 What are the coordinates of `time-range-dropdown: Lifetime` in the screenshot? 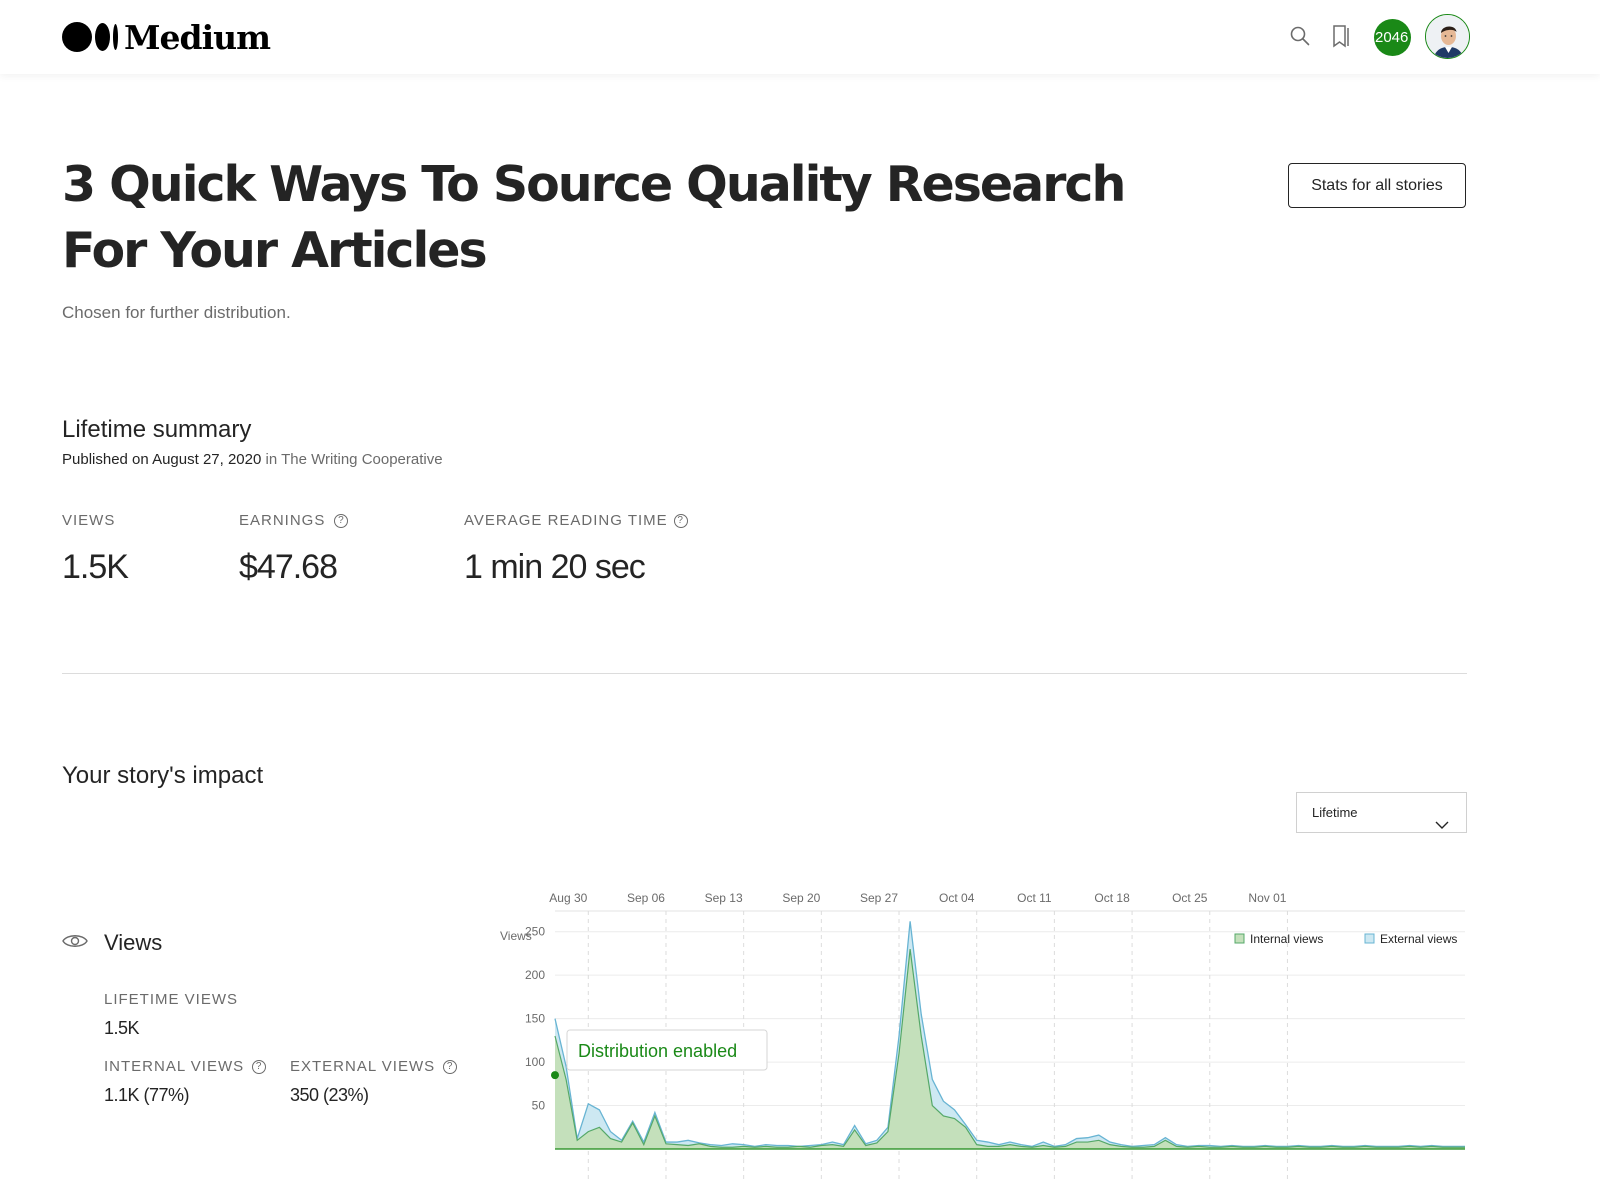 It's located at (1381, 812).